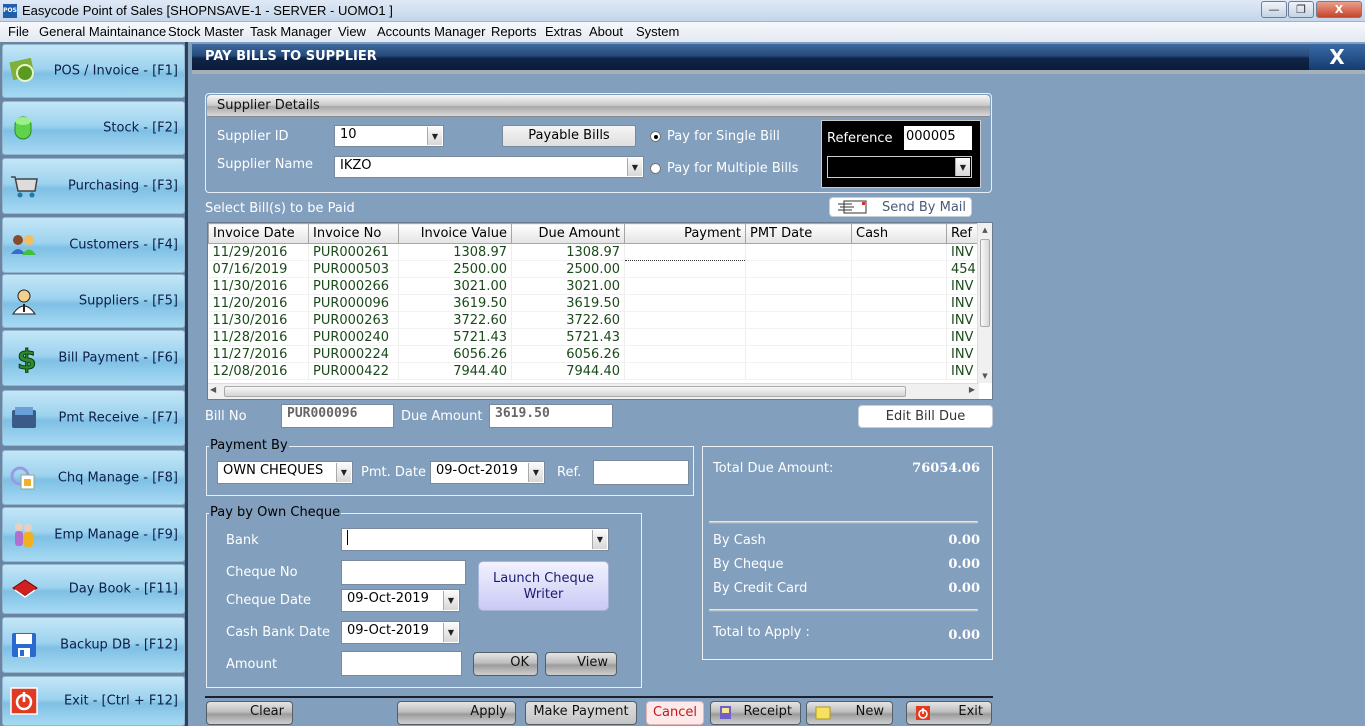  Describe the element at coordinates (899, 320) in the screenshot. I see `cell-cash` at that location.